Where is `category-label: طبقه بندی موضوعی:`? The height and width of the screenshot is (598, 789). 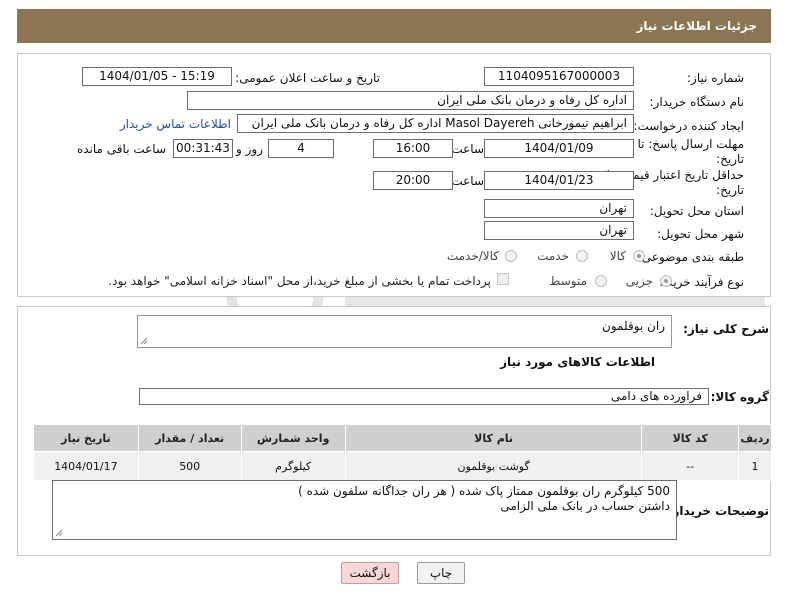 category-label: طبقه بندی موضوعی: is located at coordinates (690, 257).